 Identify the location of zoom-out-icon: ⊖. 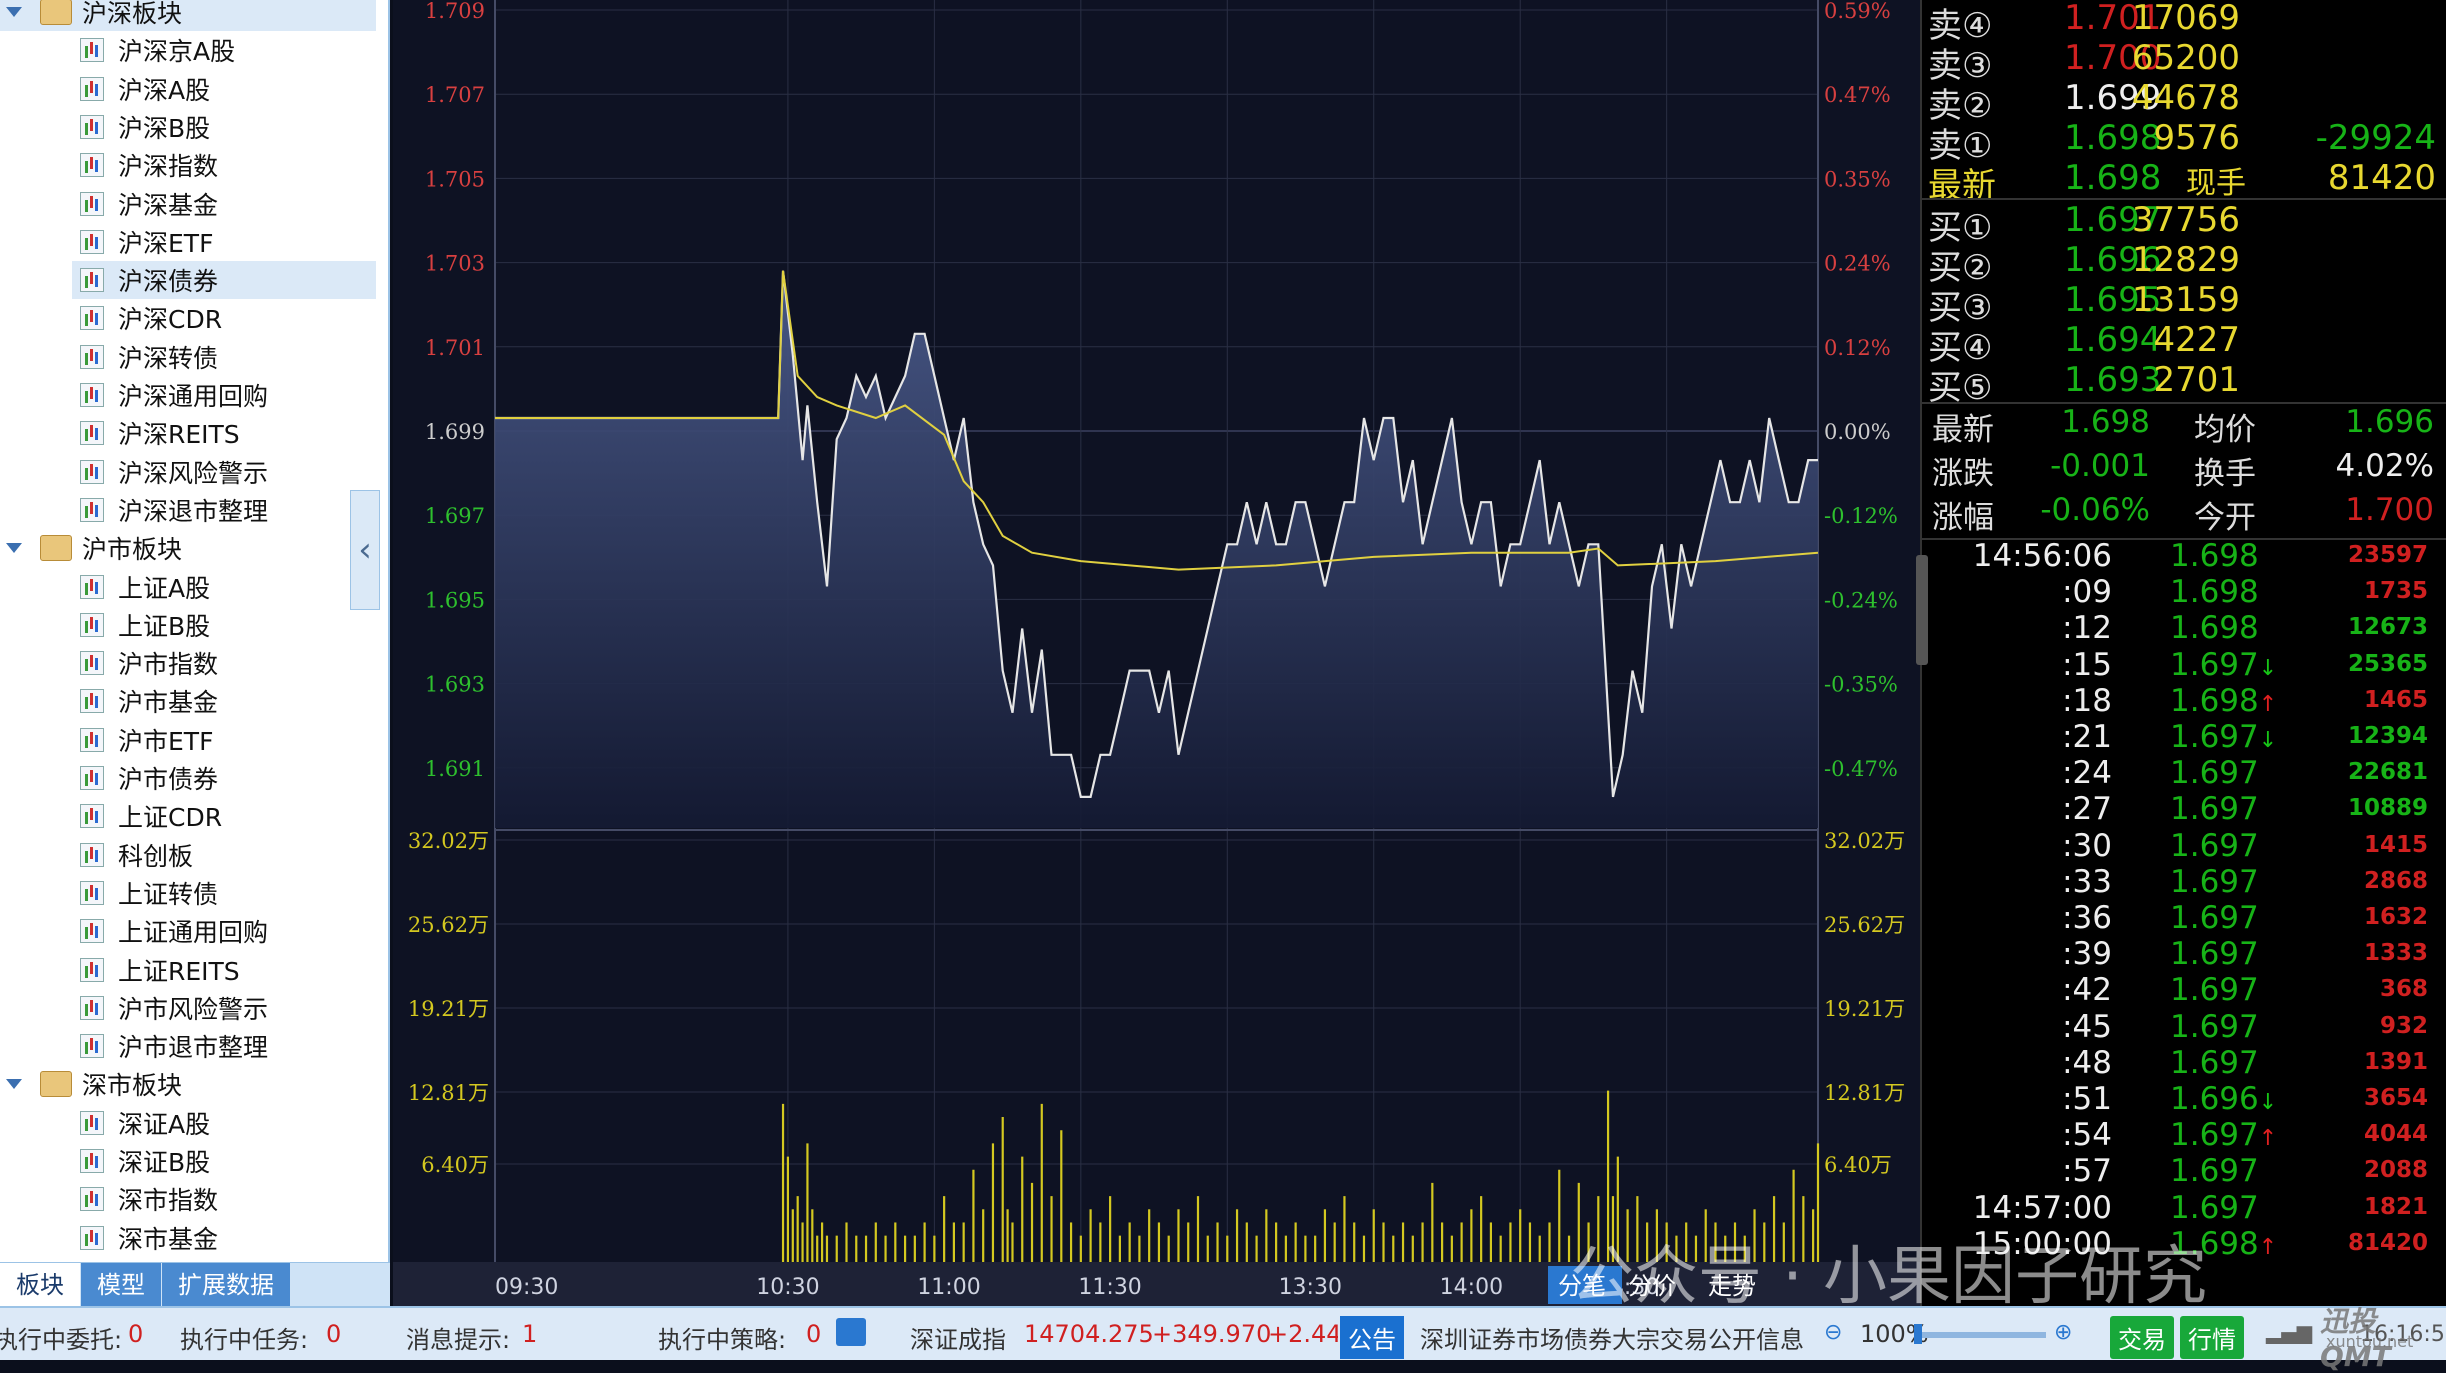
(1833, 1332).